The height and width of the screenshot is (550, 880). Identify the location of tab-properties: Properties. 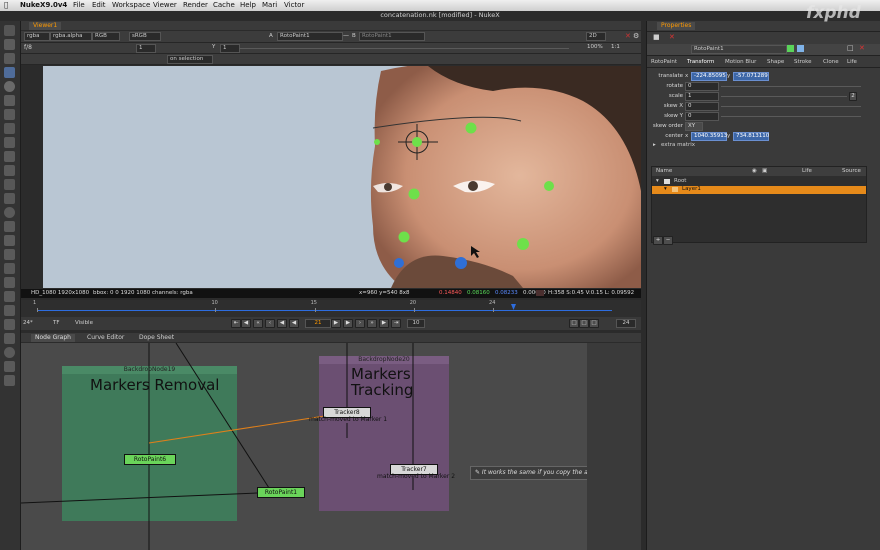
(676, 26).